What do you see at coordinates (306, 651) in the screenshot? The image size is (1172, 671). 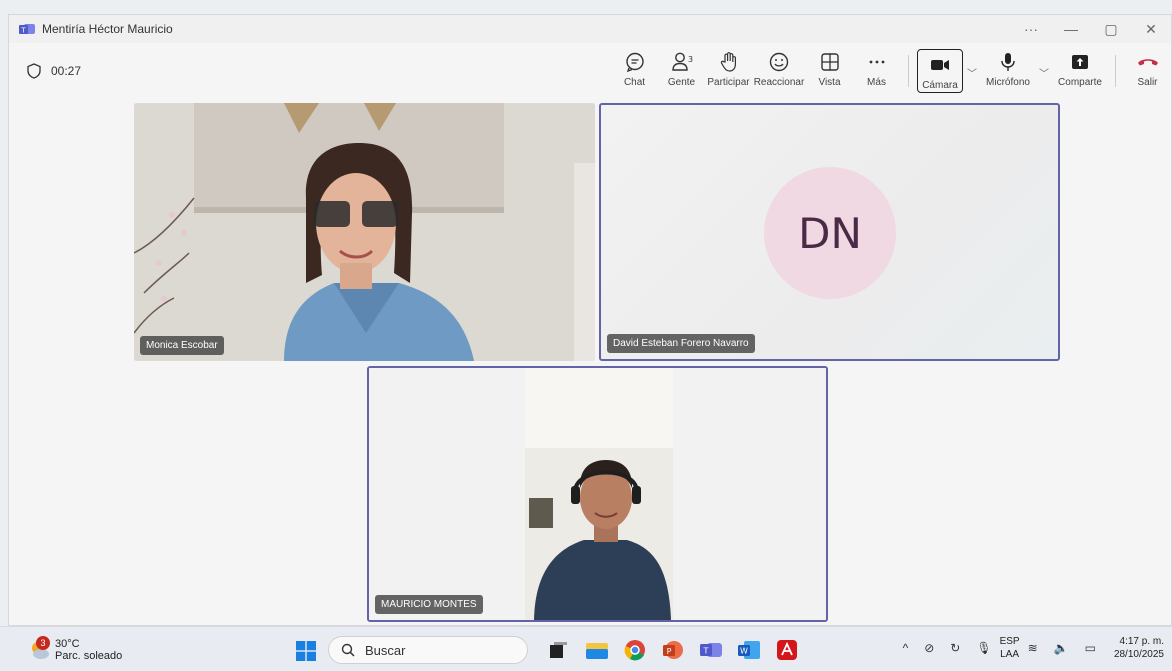 I see `windows-start-icon` at bounding box center [306, 651].